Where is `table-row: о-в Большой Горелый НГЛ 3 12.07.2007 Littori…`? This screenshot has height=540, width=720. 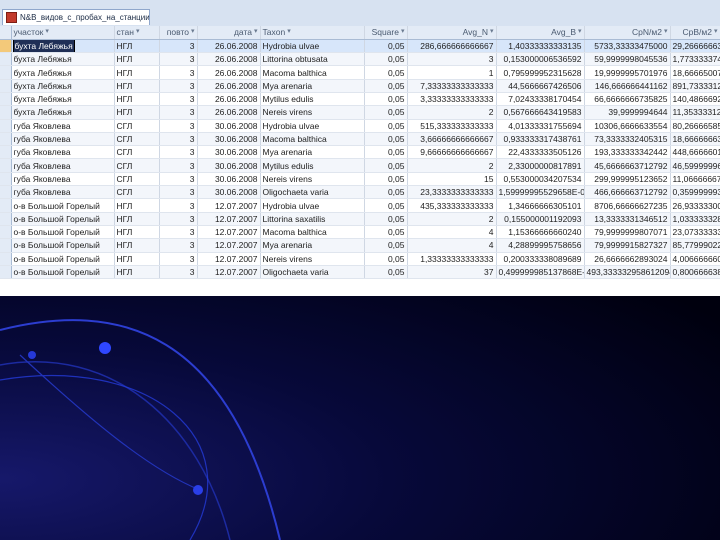 table-row: о-в Большой Горелый НГЛ 3 12.07.2007 Littori… is located at coordinates (360, 219).